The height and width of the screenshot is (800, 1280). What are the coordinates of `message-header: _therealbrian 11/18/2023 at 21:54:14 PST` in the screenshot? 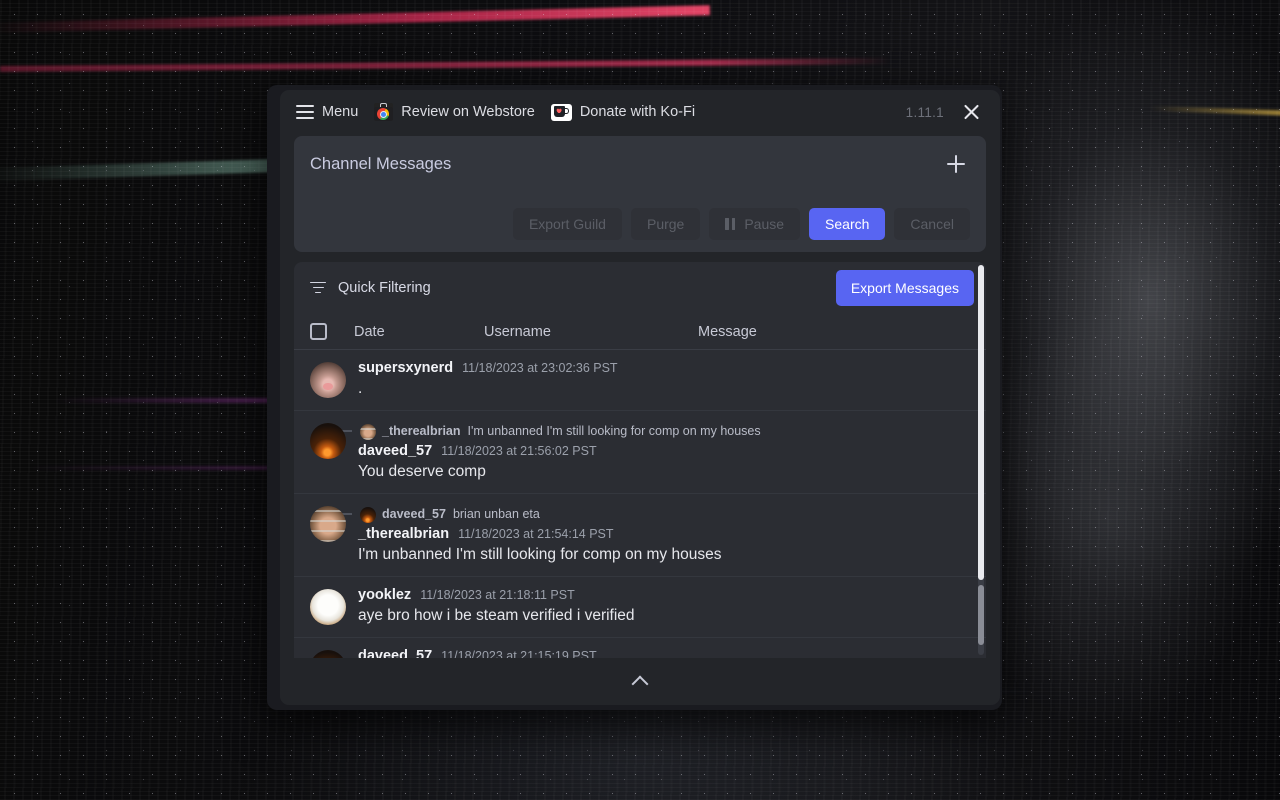 It's located at (664, 534).